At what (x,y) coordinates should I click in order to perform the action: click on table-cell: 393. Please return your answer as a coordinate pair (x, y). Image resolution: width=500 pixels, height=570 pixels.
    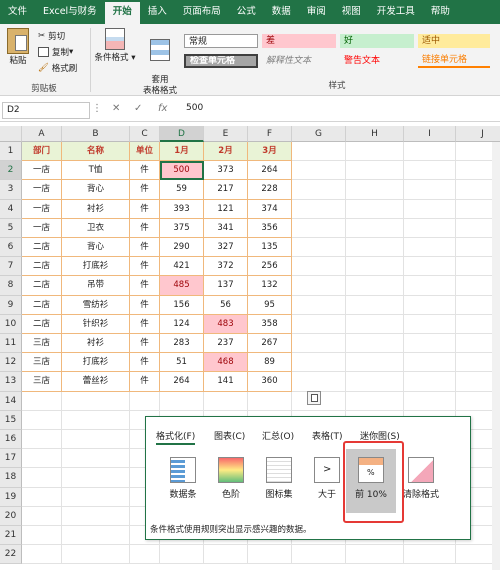
    Looking at the image, I should click on (182, 209).